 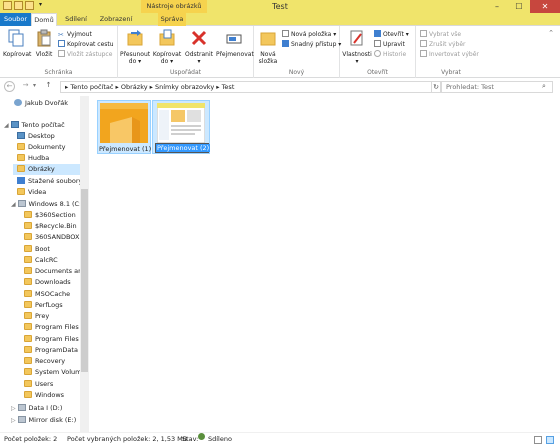 What do you see at coordinates (33, 158) in the screenshot?
I see `nav-music: Hudba` at bounding box center [33, 158].